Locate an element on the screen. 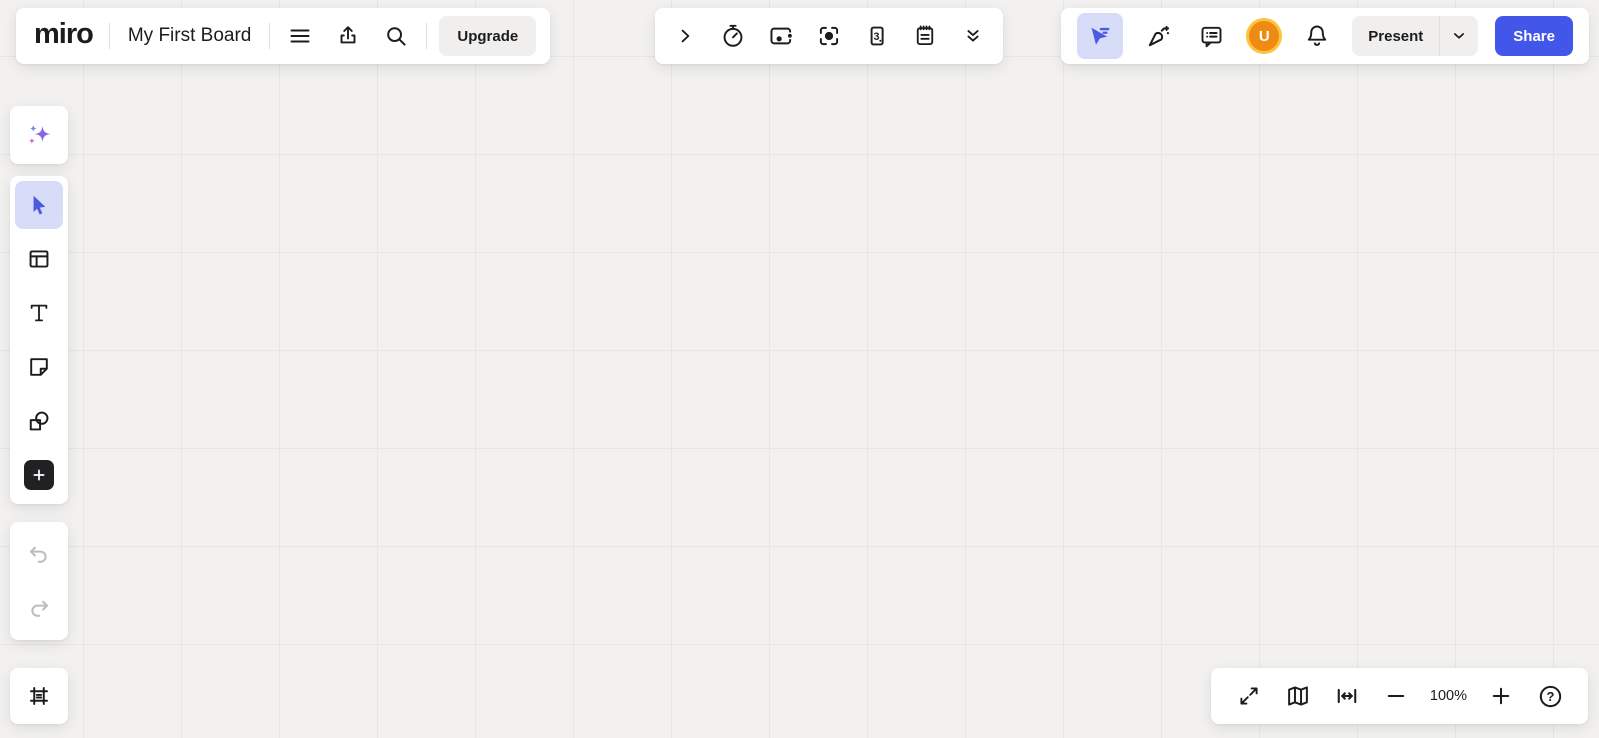 This screenshot has height=738, width=1599. templates-tool is located at coordinates (39, 259).